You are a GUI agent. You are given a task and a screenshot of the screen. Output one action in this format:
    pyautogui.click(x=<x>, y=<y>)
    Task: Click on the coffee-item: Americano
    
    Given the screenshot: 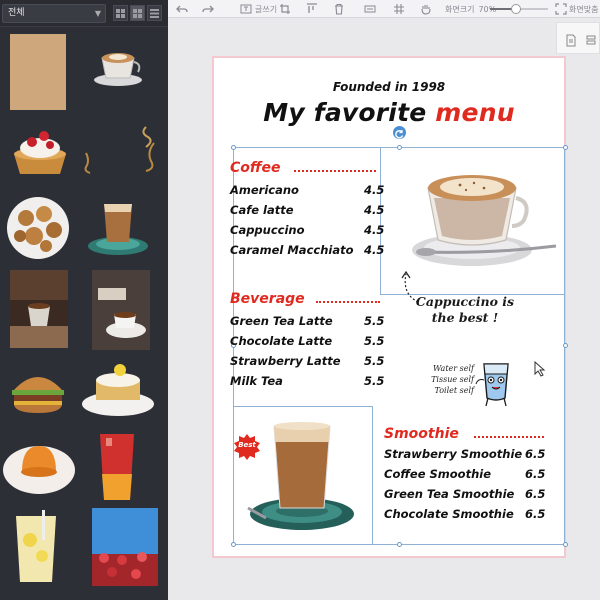 What is the action you would take?
    pyautogui.click(x=264, y=190)
    